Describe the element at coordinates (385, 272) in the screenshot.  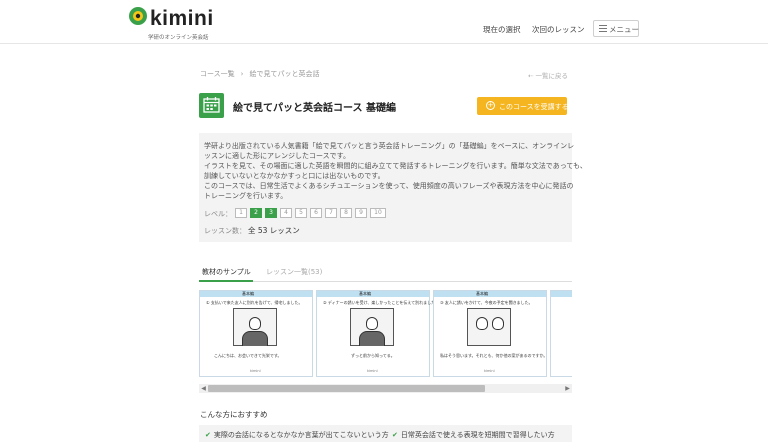
I see `content-tabs: 教材のサンプル レッスン一覧(53)` at that location.